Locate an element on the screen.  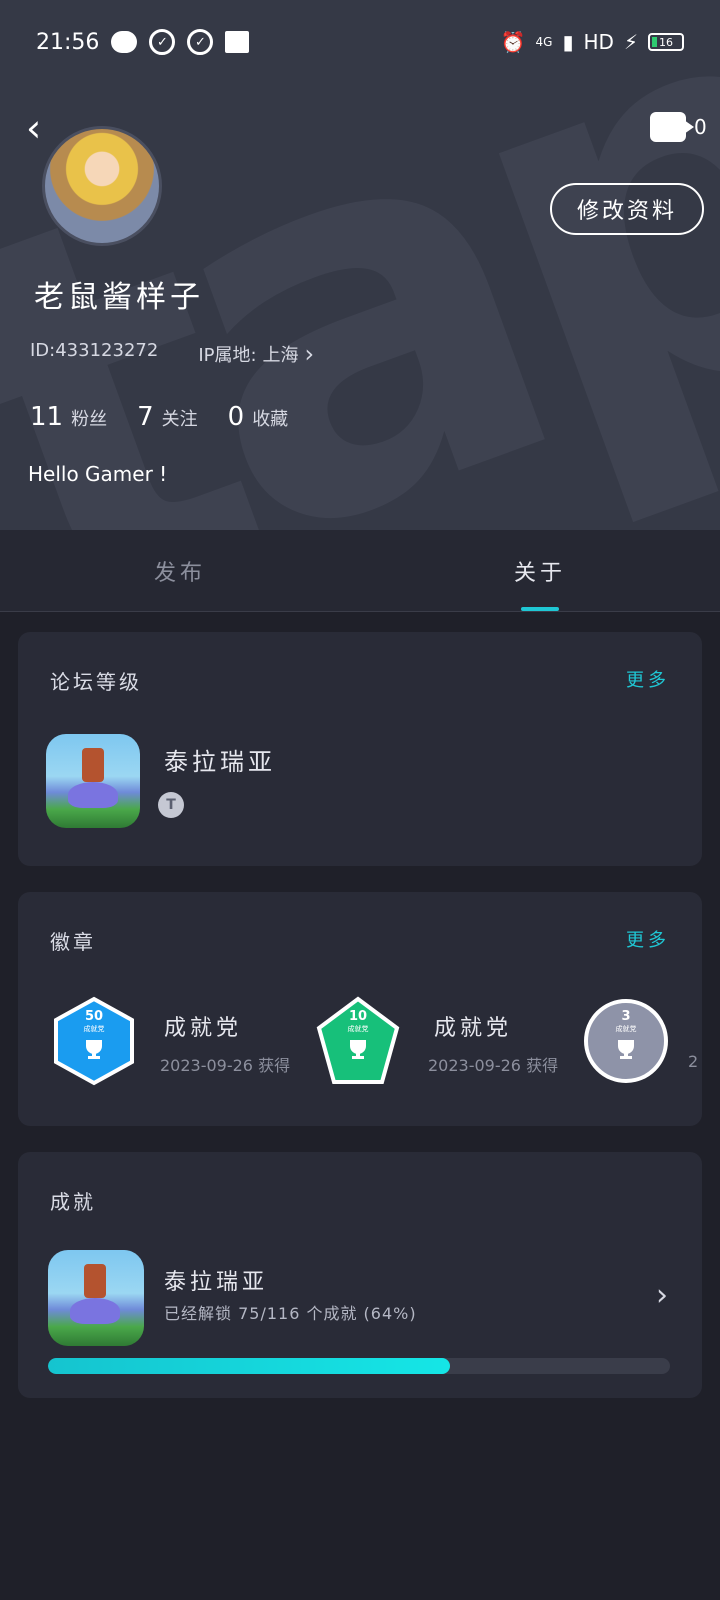
ip-label: IP属地: is located at coordinates (227, 355).